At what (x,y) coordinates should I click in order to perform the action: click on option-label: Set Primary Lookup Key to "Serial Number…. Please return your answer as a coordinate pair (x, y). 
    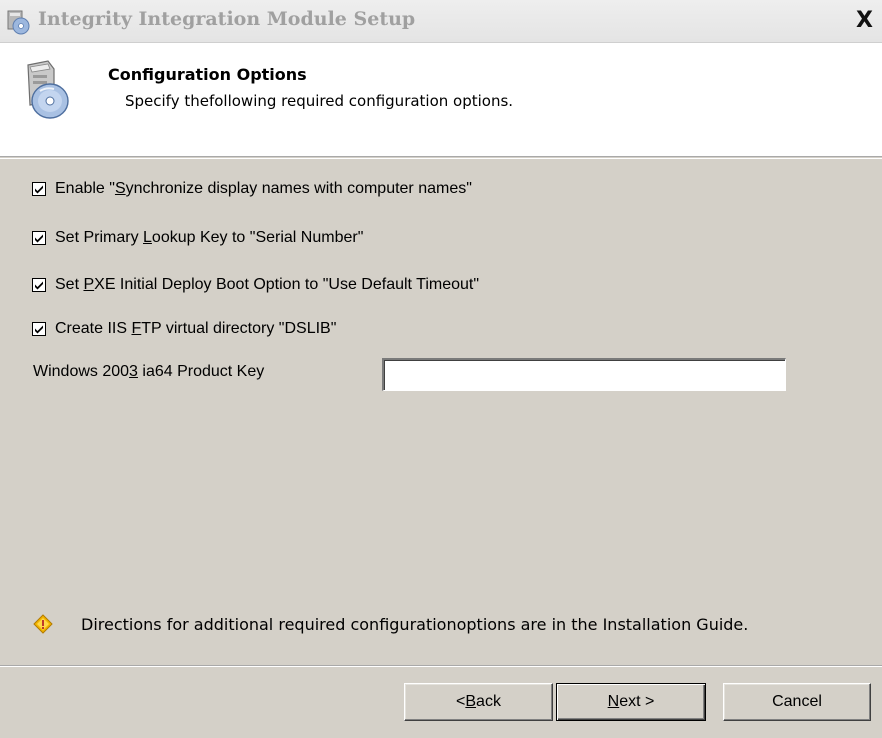
    Looking at the image, I should click on (209, 237).